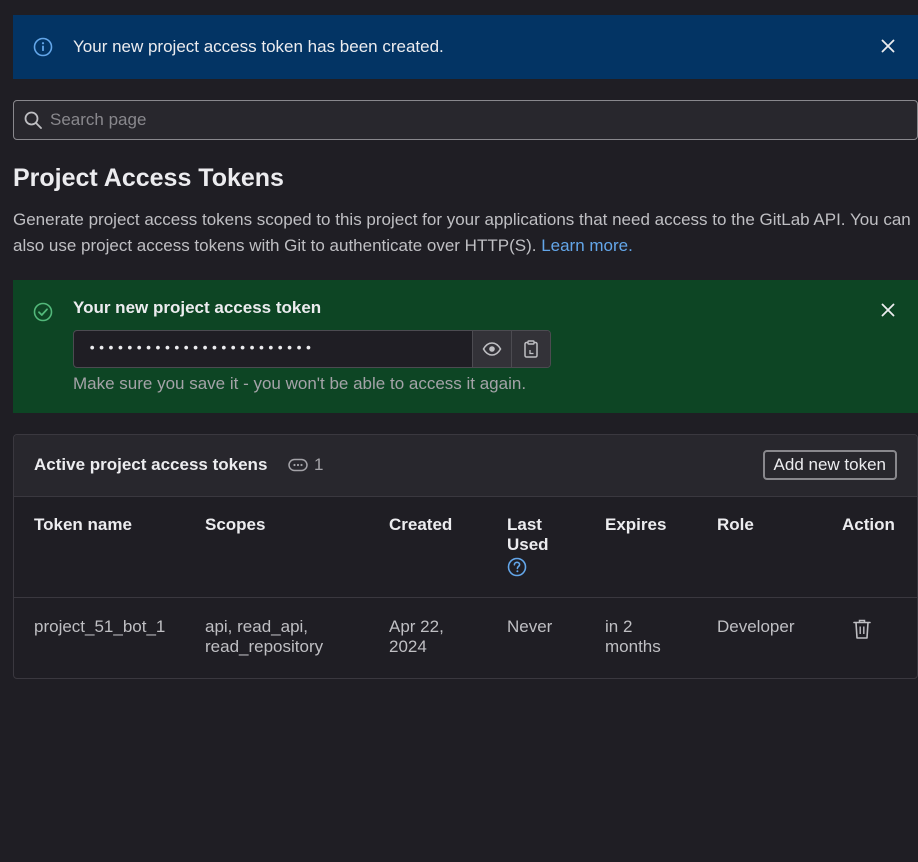 The width and height of the screenshot is (918, 862). I want to click on info-icon, so click(43, 47).